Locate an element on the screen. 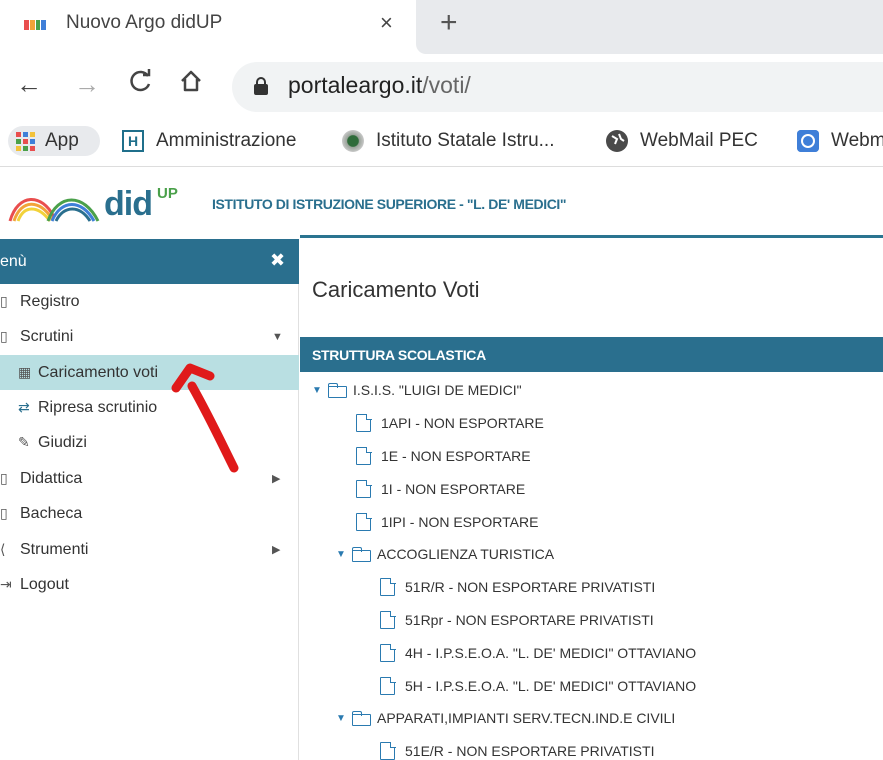 The height and width of the screenshot is (760, 883). page-title: Caricamento Voti is located at coordinates (396, 289).